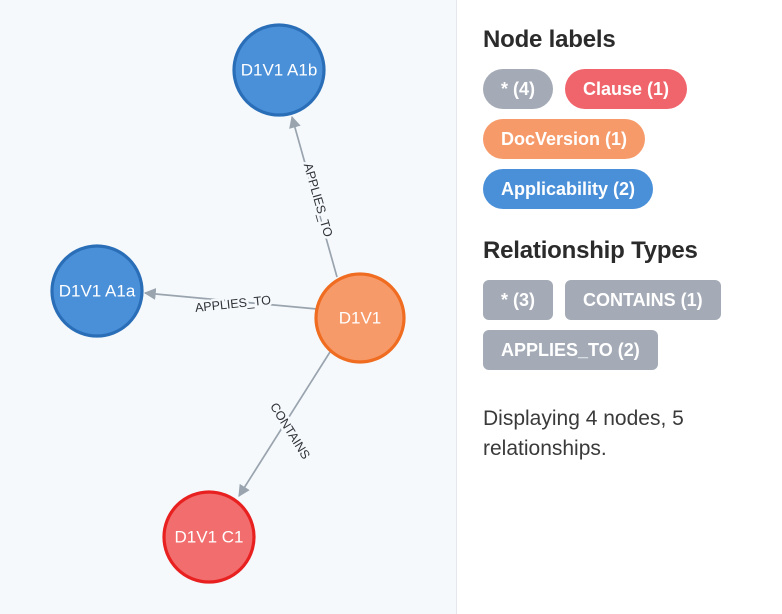 Image resolution: width=782 pixels, height=614 pixels. I want to click on graph-summary-text: Displaying 4 nodes, 5 relationships., so click(583, 433).